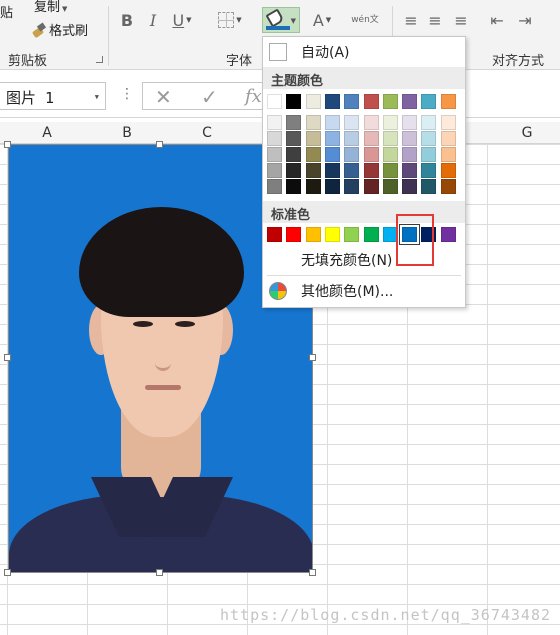 Image resolution: width=560 pixels, height=635 pixels. I want to click on phonetic-button: wén文, so click(365, 20).